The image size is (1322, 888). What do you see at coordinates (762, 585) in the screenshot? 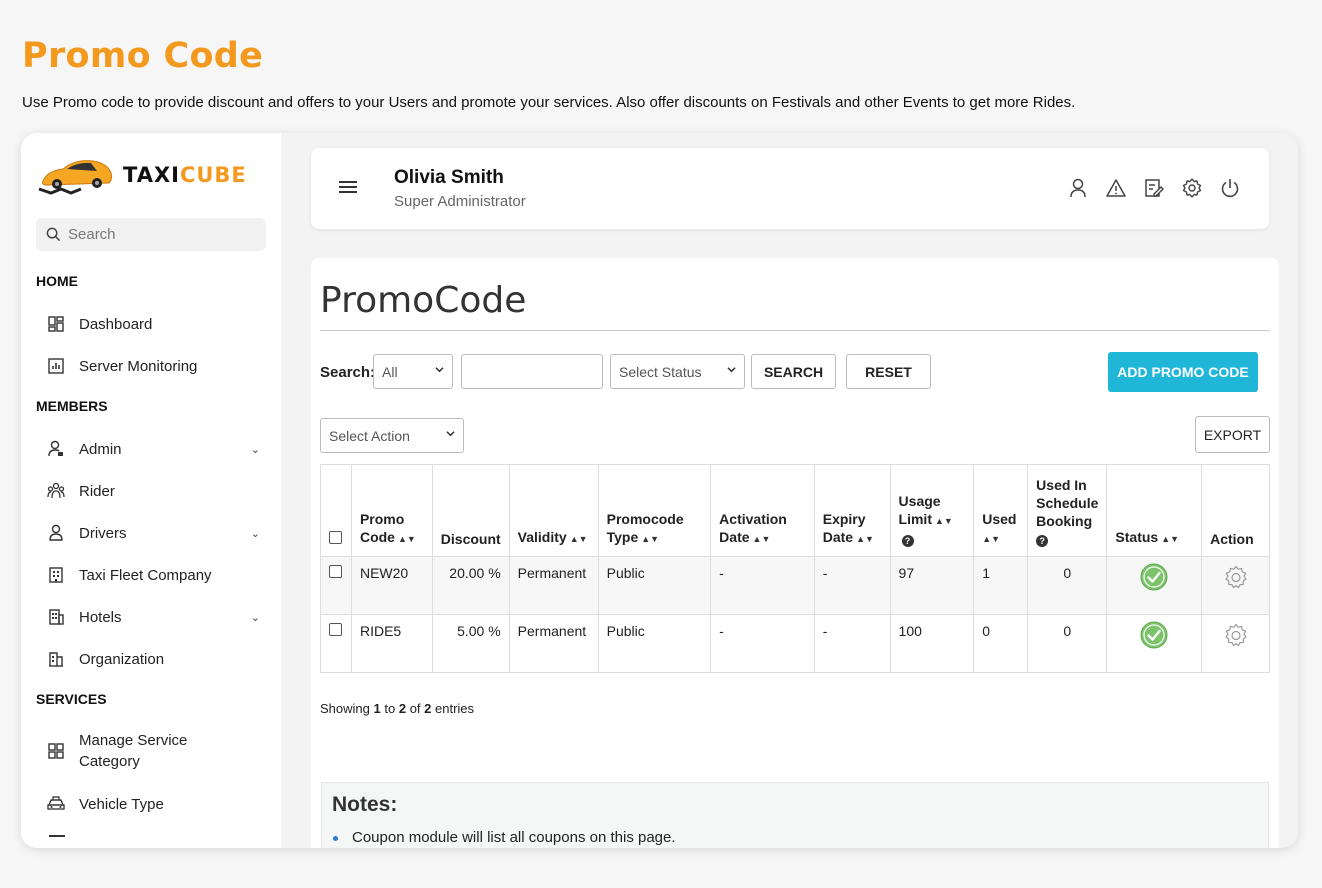
I see `cell-activation-date: -` at bounding box center [762, 585].